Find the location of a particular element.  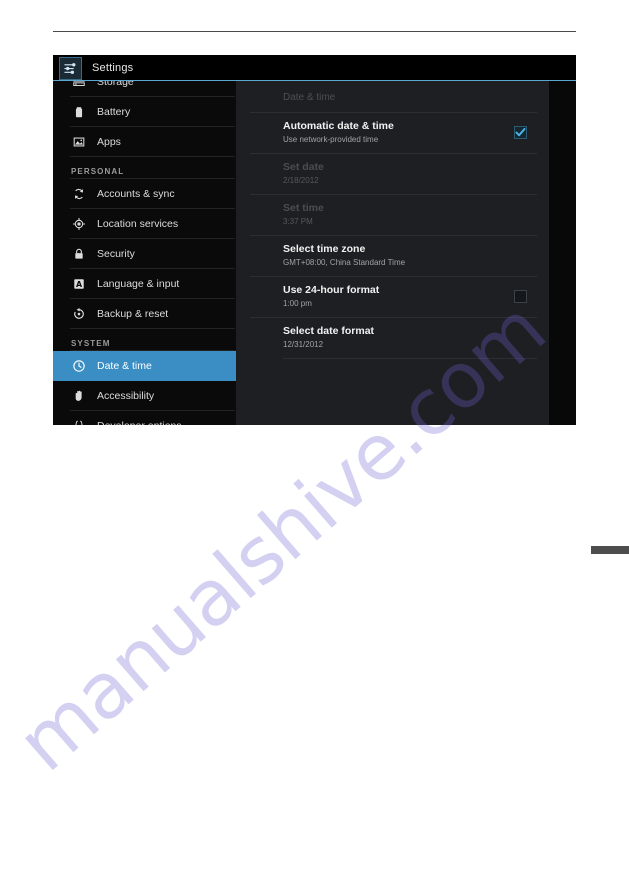

pref-title: Set time is located at coordinates (303, 208).